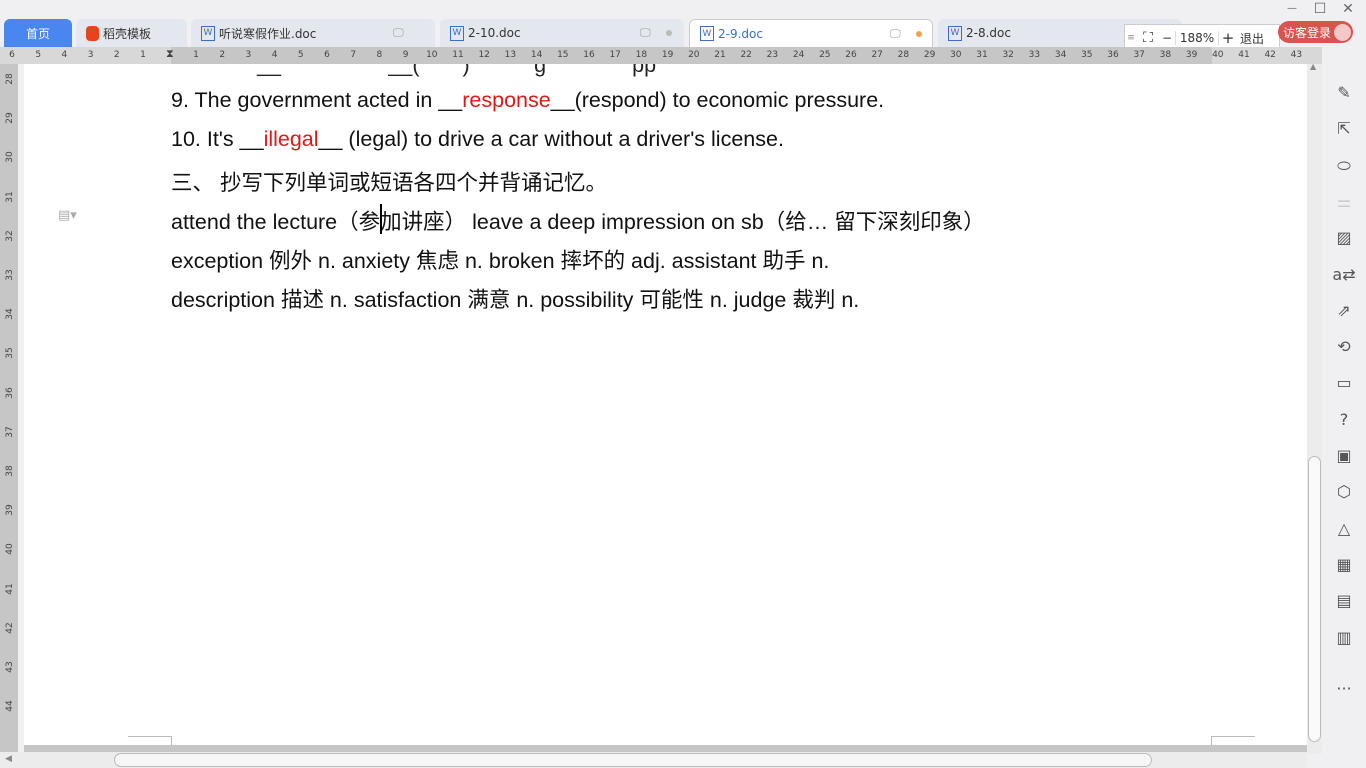 The width and height of the screenshot is (1366, 768). Describe the element at coordinates (536, 55) in the screenshot. I see `ruler-number: 14` at that location.